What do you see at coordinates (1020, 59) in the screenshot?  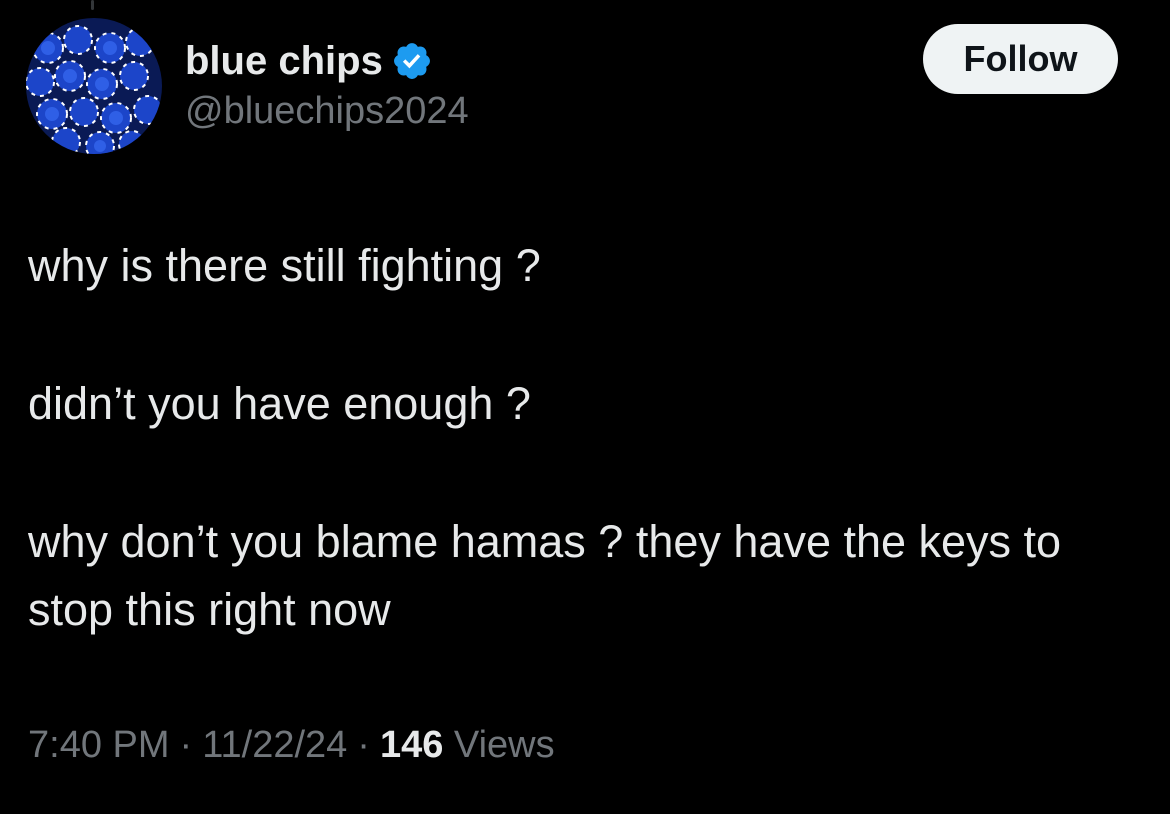 I see `follow-button: Follow` at bounding box center [1020, 59].